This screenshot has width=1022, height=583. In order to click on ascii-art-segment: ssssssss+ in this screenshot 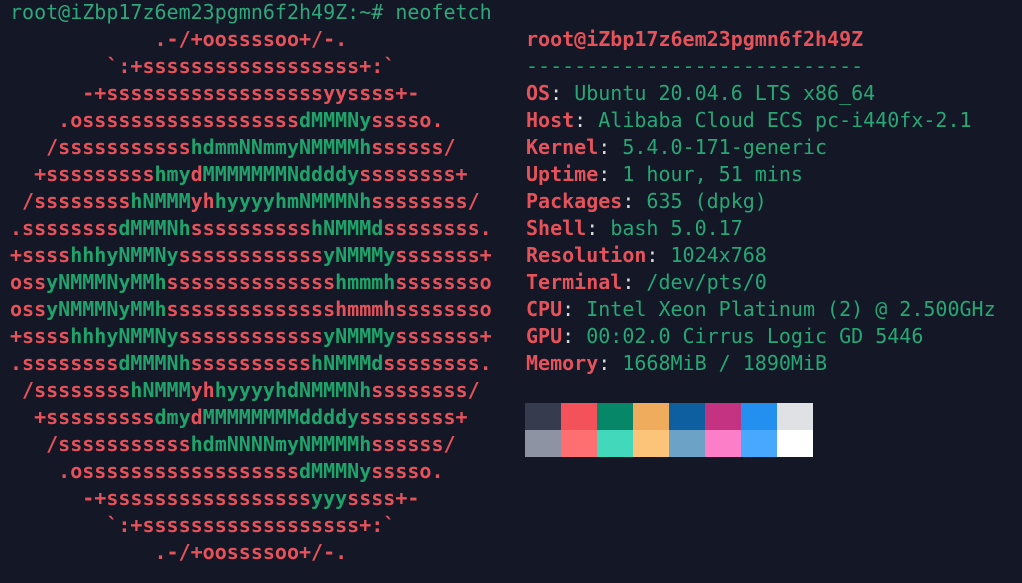, I will do `click(413, 417)`.